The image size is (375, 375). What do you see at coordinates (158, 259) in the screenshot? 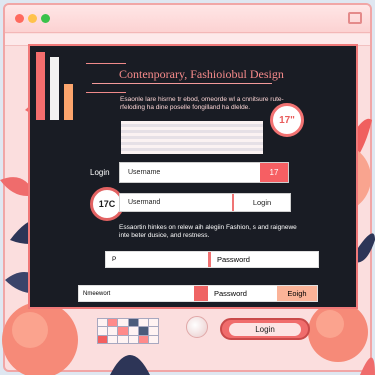
I see `password-left-input: P` at bounding box center [158, 259].